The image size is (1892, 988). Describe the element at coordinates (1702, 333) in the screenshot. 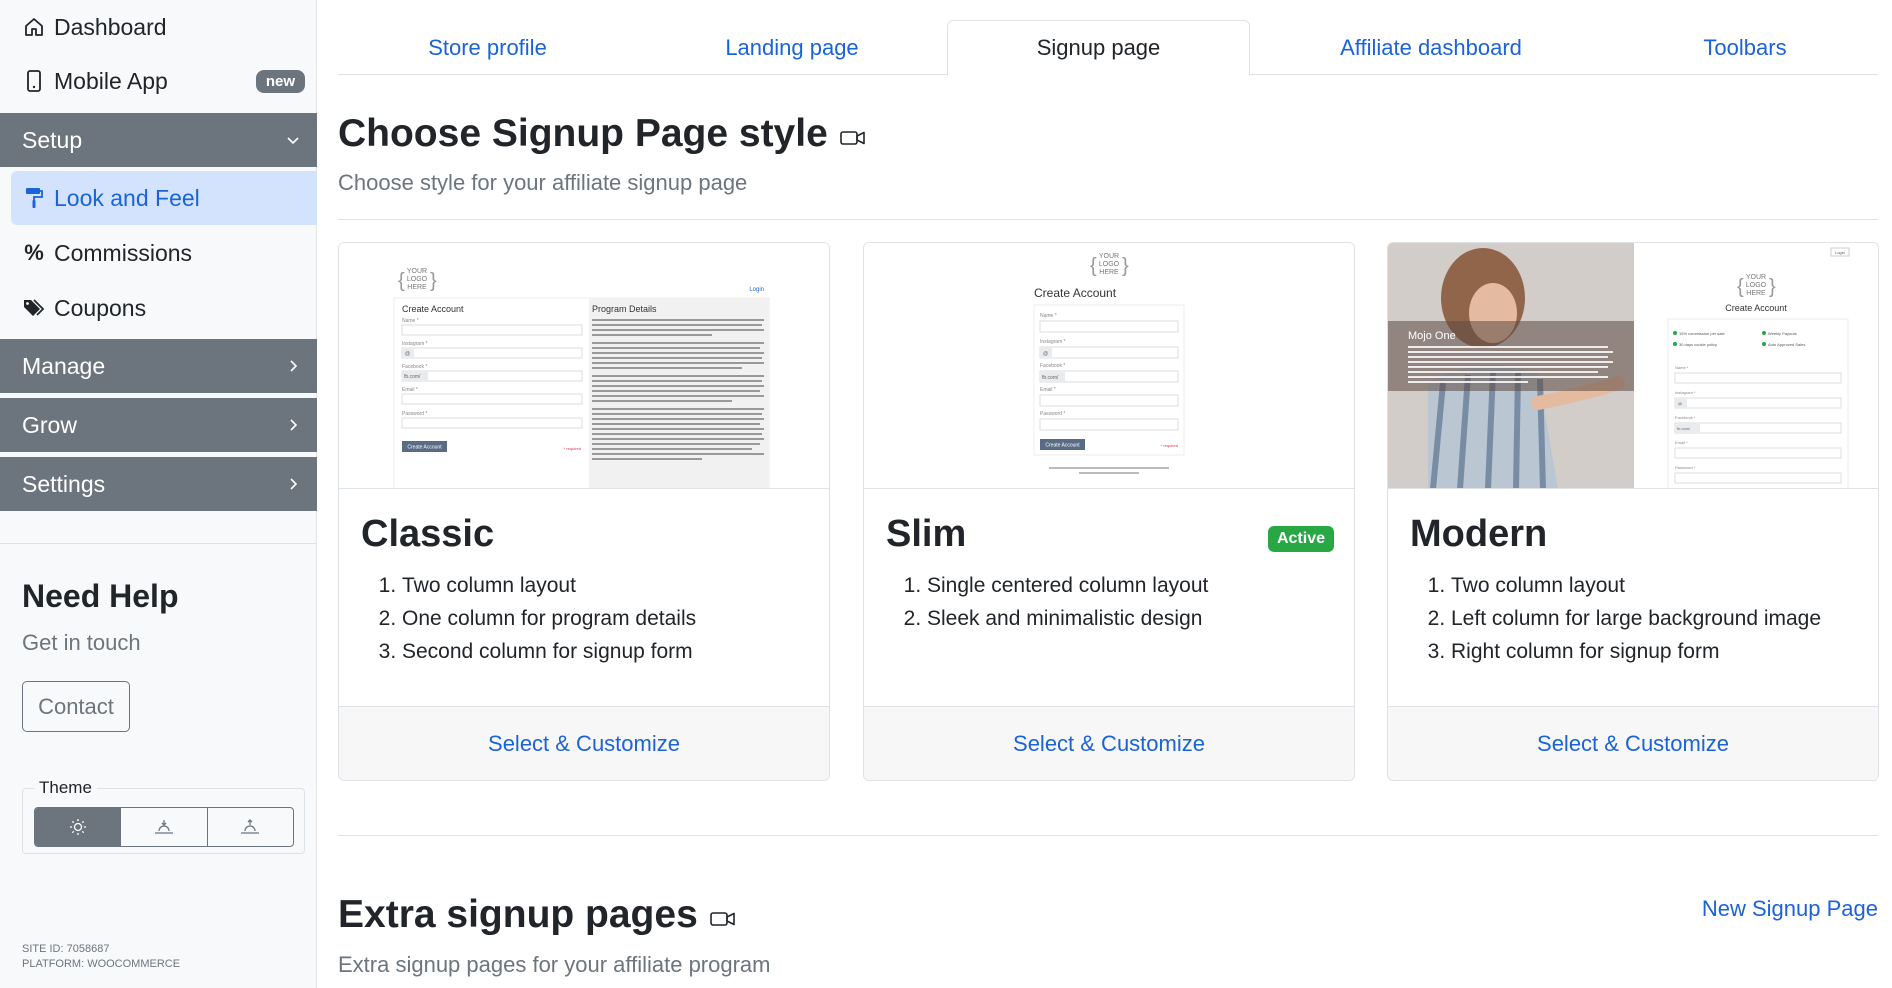

I see `svg-text: 15% commission per sale` at that location.